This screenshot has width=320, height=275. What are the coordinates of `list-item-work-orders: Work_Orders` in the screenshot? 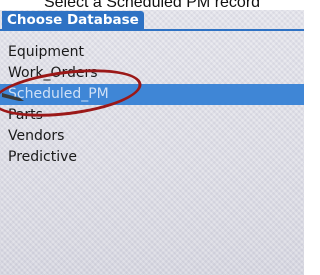 It's located at (152, 73).